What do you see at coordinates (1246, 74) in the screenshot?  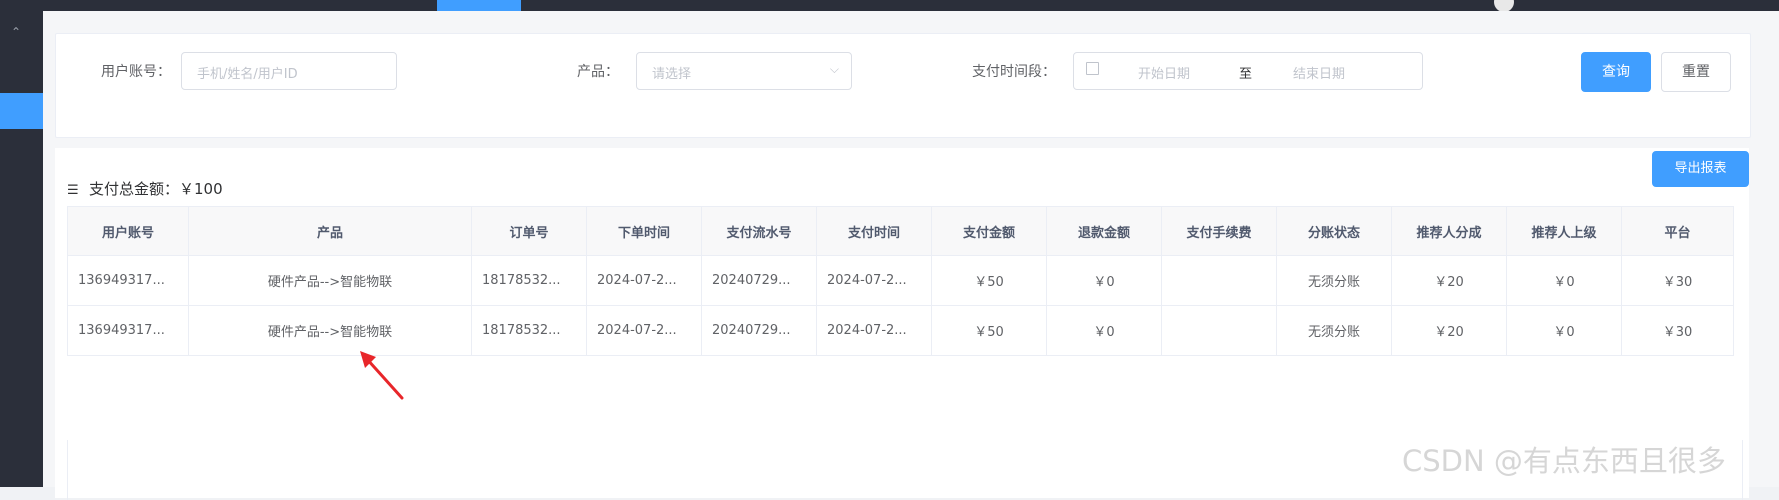 I see `range-separator: 至` at bounding box center [1246, 74].